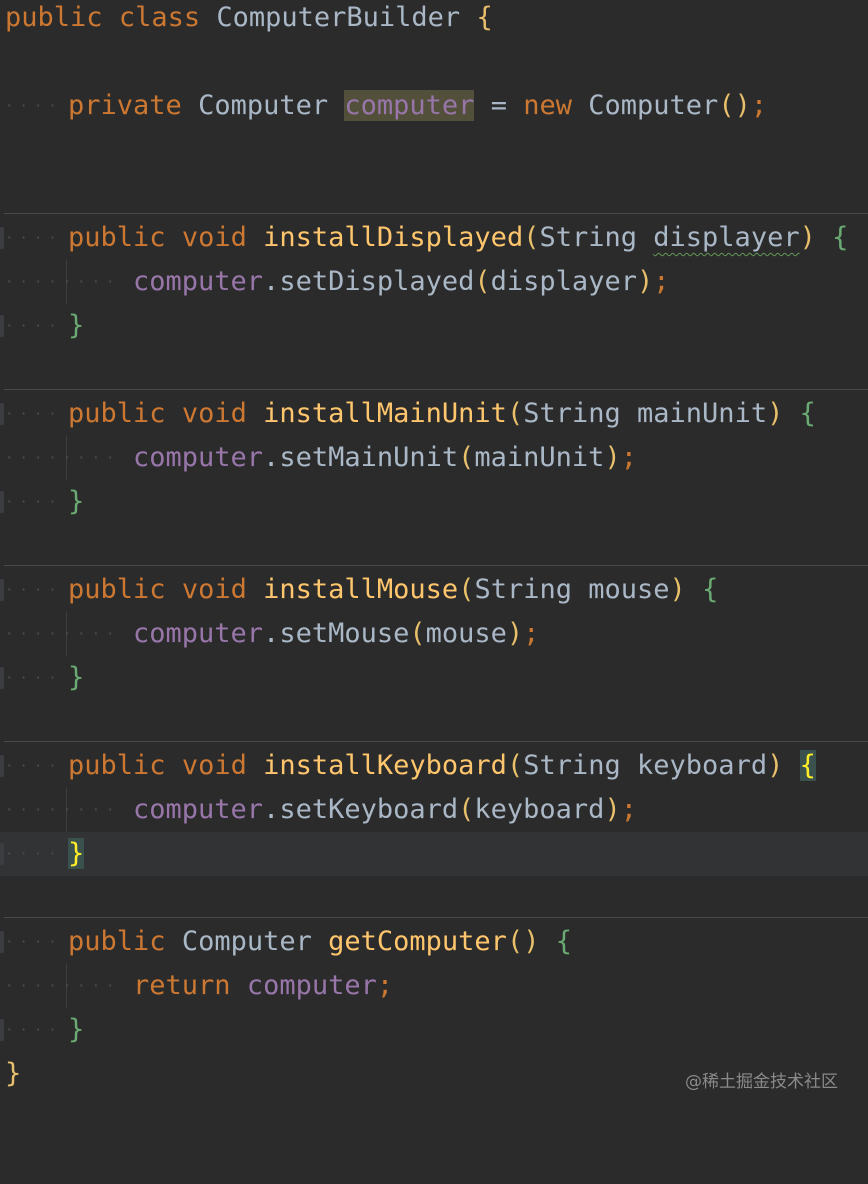 The width and height of the screenshot is (868, 1184). Describe the element at coordinates (417, 941) in the screenshot. I see `method-name: getComputer` at that location.